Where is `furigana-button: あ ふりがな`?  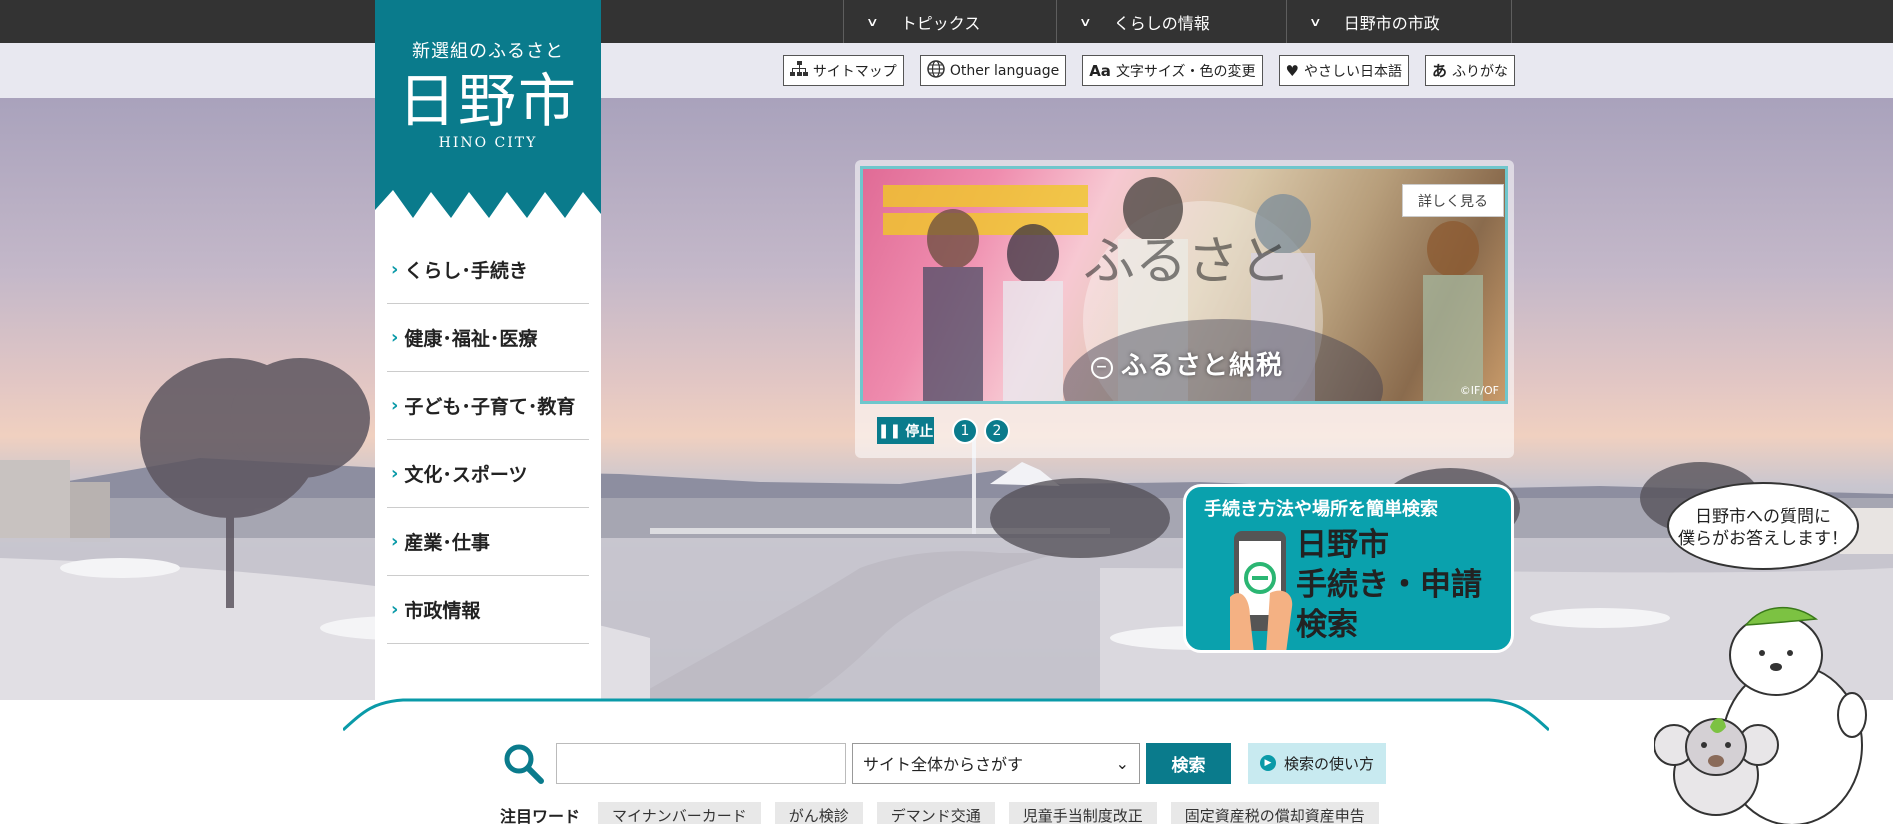
furigana-button: あ ふりがな is located at coordinates (1469, 70).